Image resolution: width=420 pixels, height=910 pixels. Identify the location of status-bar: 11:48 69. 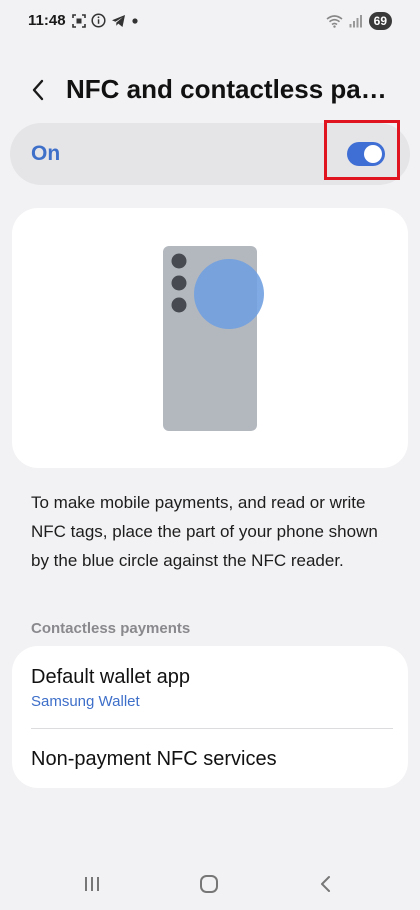
(210, 22).